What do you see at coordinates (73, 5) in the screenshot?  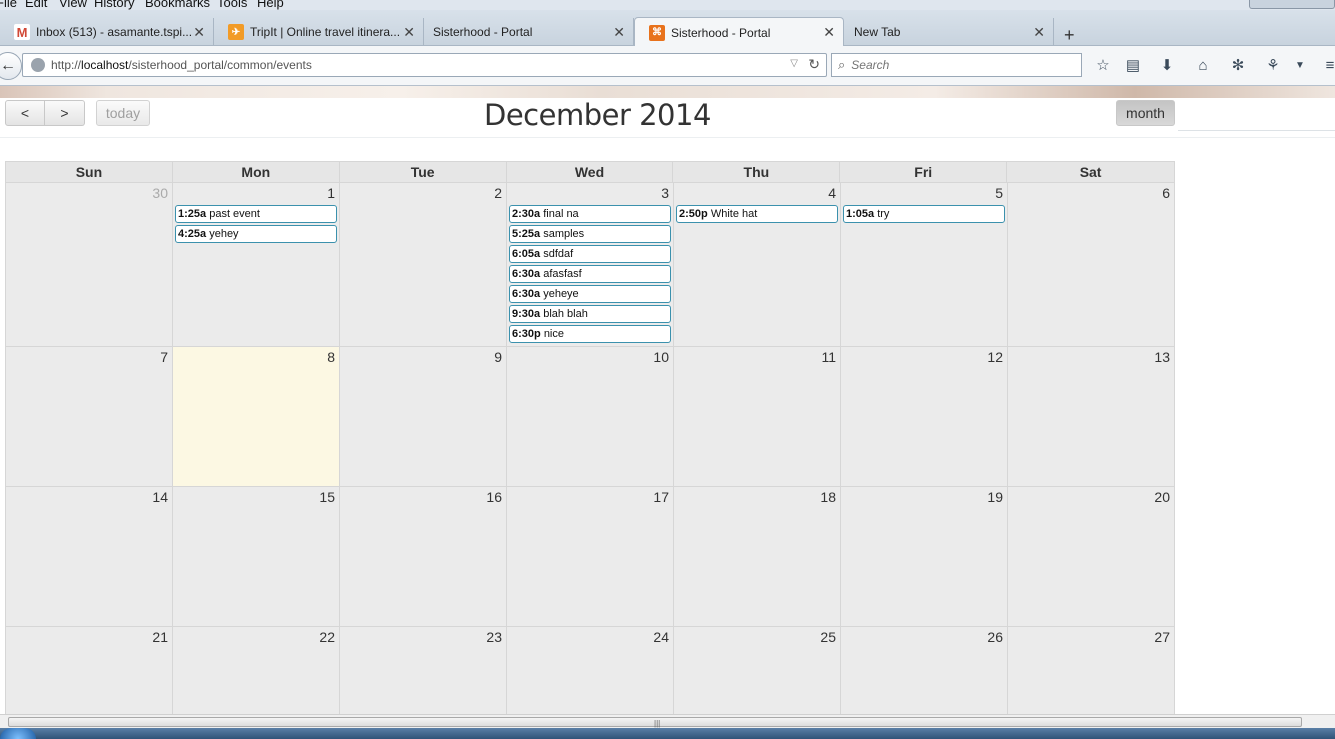 I see `menu-view: View` at bounding box center [73, 5].